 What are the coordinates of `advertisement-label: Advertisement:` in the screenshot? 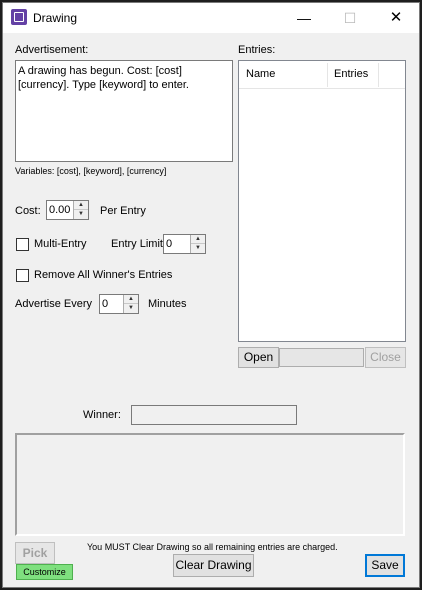 It's located at (52, 50).